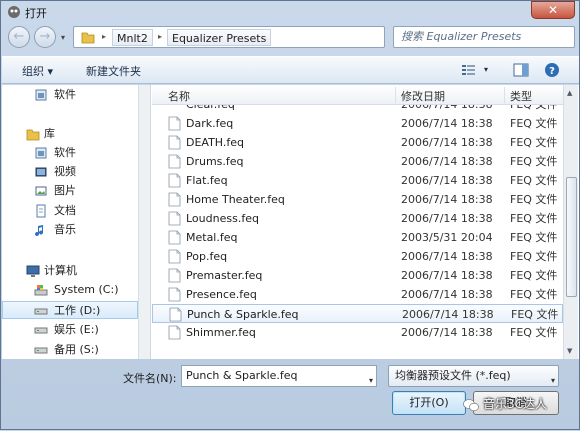 The image size is (580, 431). What do you see at coordinates (521, 70) in the screenshot?
I see `preview-pane-icon` at bounding box center [521, 70].